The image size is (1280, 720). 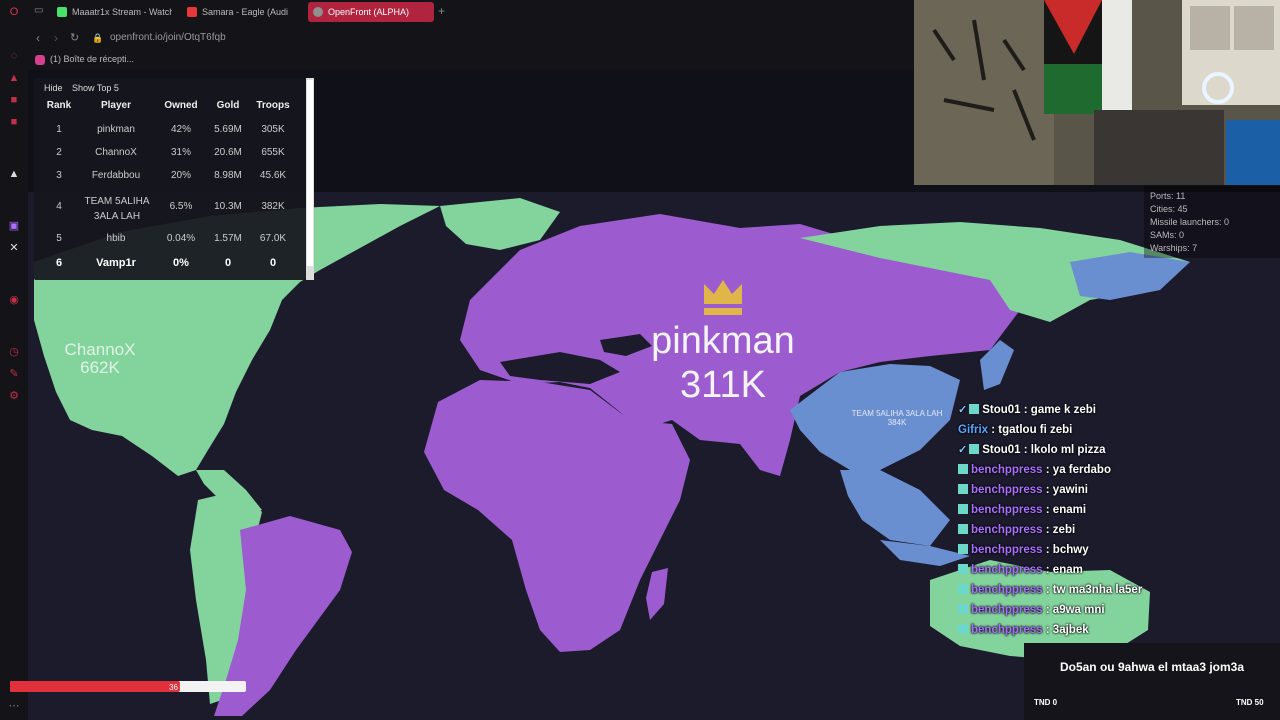 What do you see at coordinates (273, 206) in the screenshot?
I see `row4-troops: 382K` at bounding box center [273, 206].